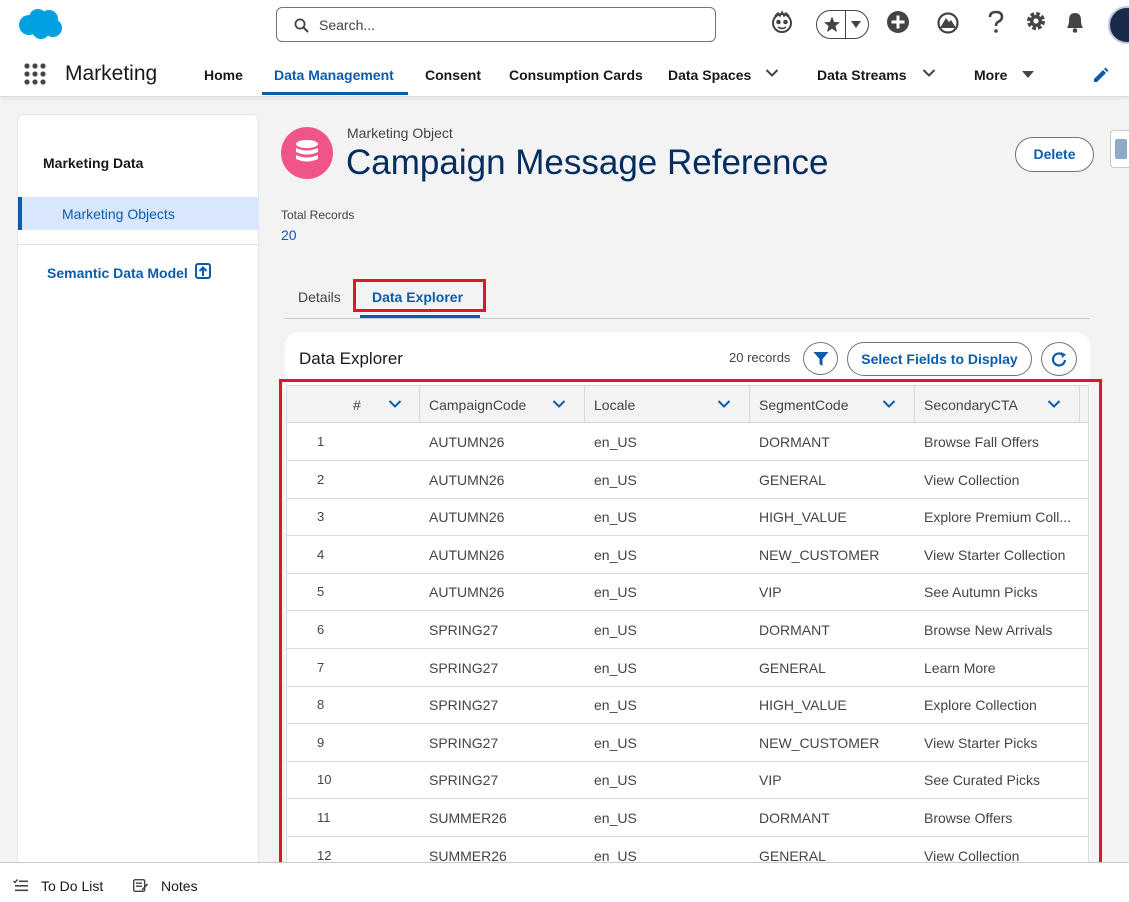 The width and height of the screenshot is (1129, 902). Describe the element at coordinates (319, 297) in the screenshot. I see `tab-details: Details` at that location.